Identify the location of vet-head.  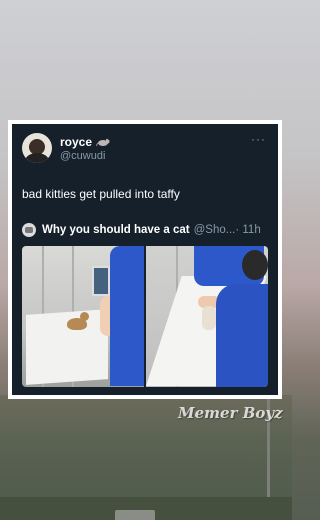
(255, 265).